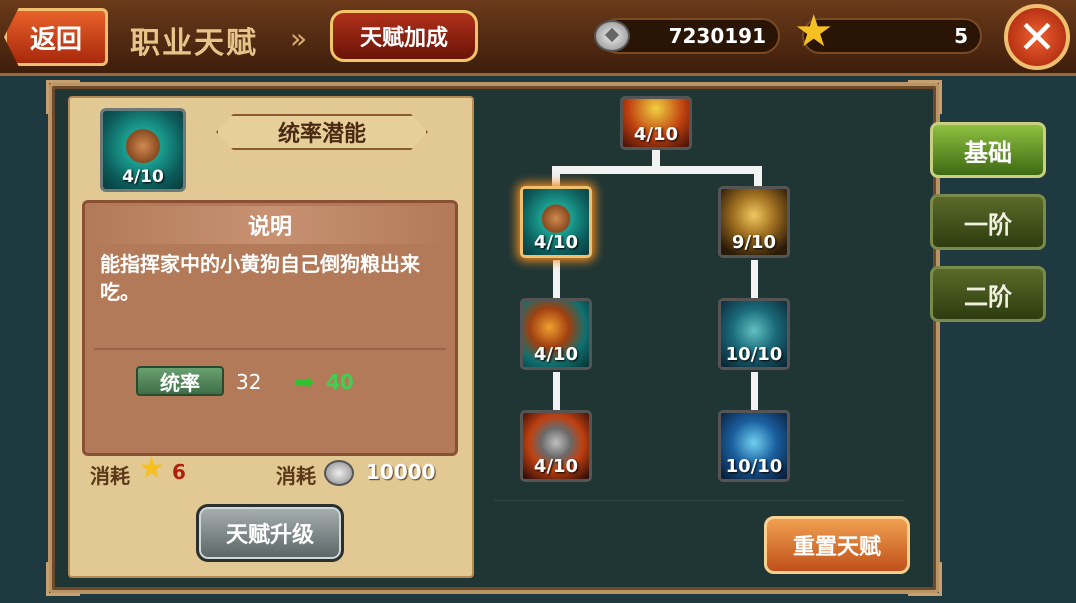 The image size is (1076, 603). What do you see at coordinates (754, 446) in the screenshot?
I see `talent-node-right-3: 10/10` at bounding box center [754, 446].